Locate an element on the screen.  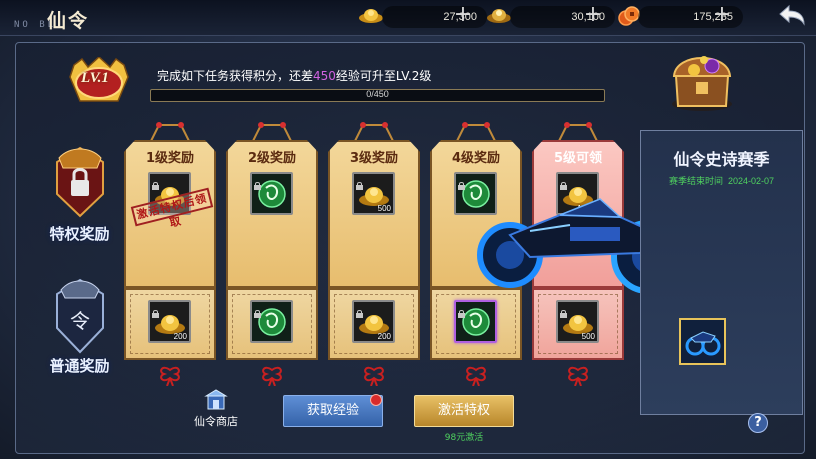
get-exp-button: 获取经验 is located at coordinates (333, 411).